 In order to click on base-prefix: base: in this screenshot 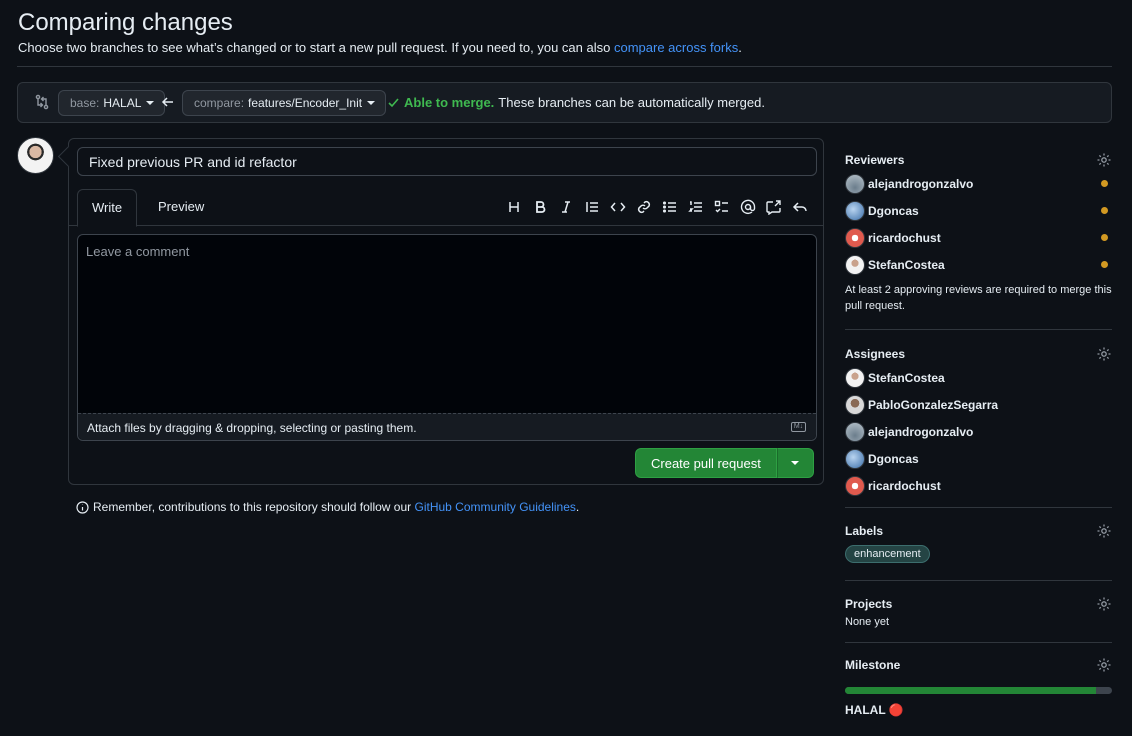, I will do `click(85, 103)`.